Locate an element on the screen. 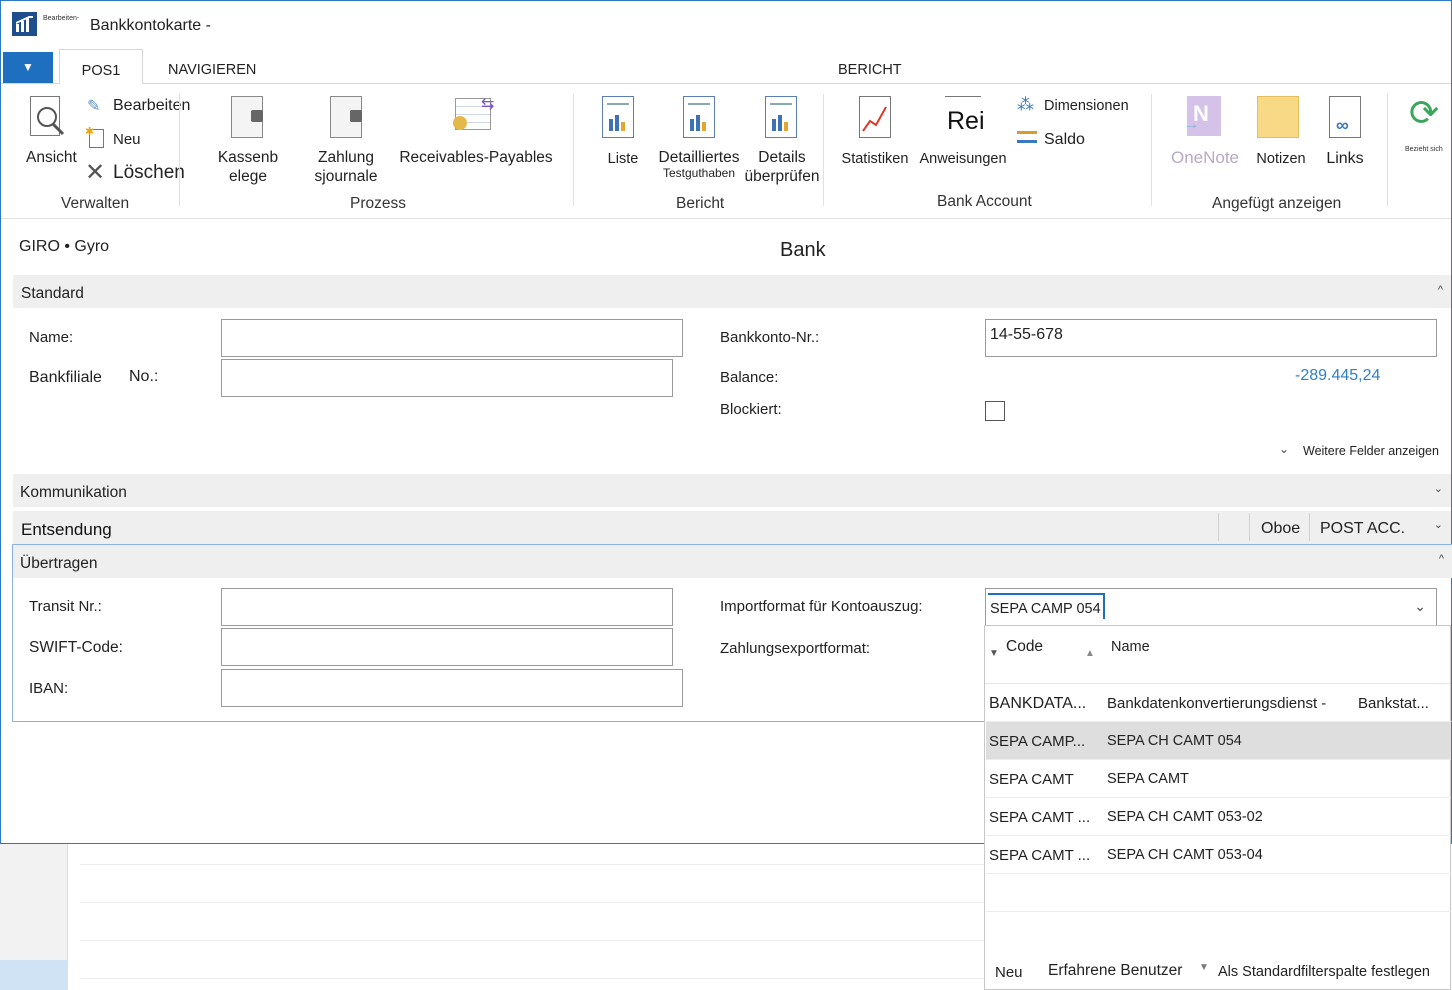 The height and width of the screenshot is (990, 1452). entsendung-post-acc-value: POST ACC. is located at coordinates (1363, 528).